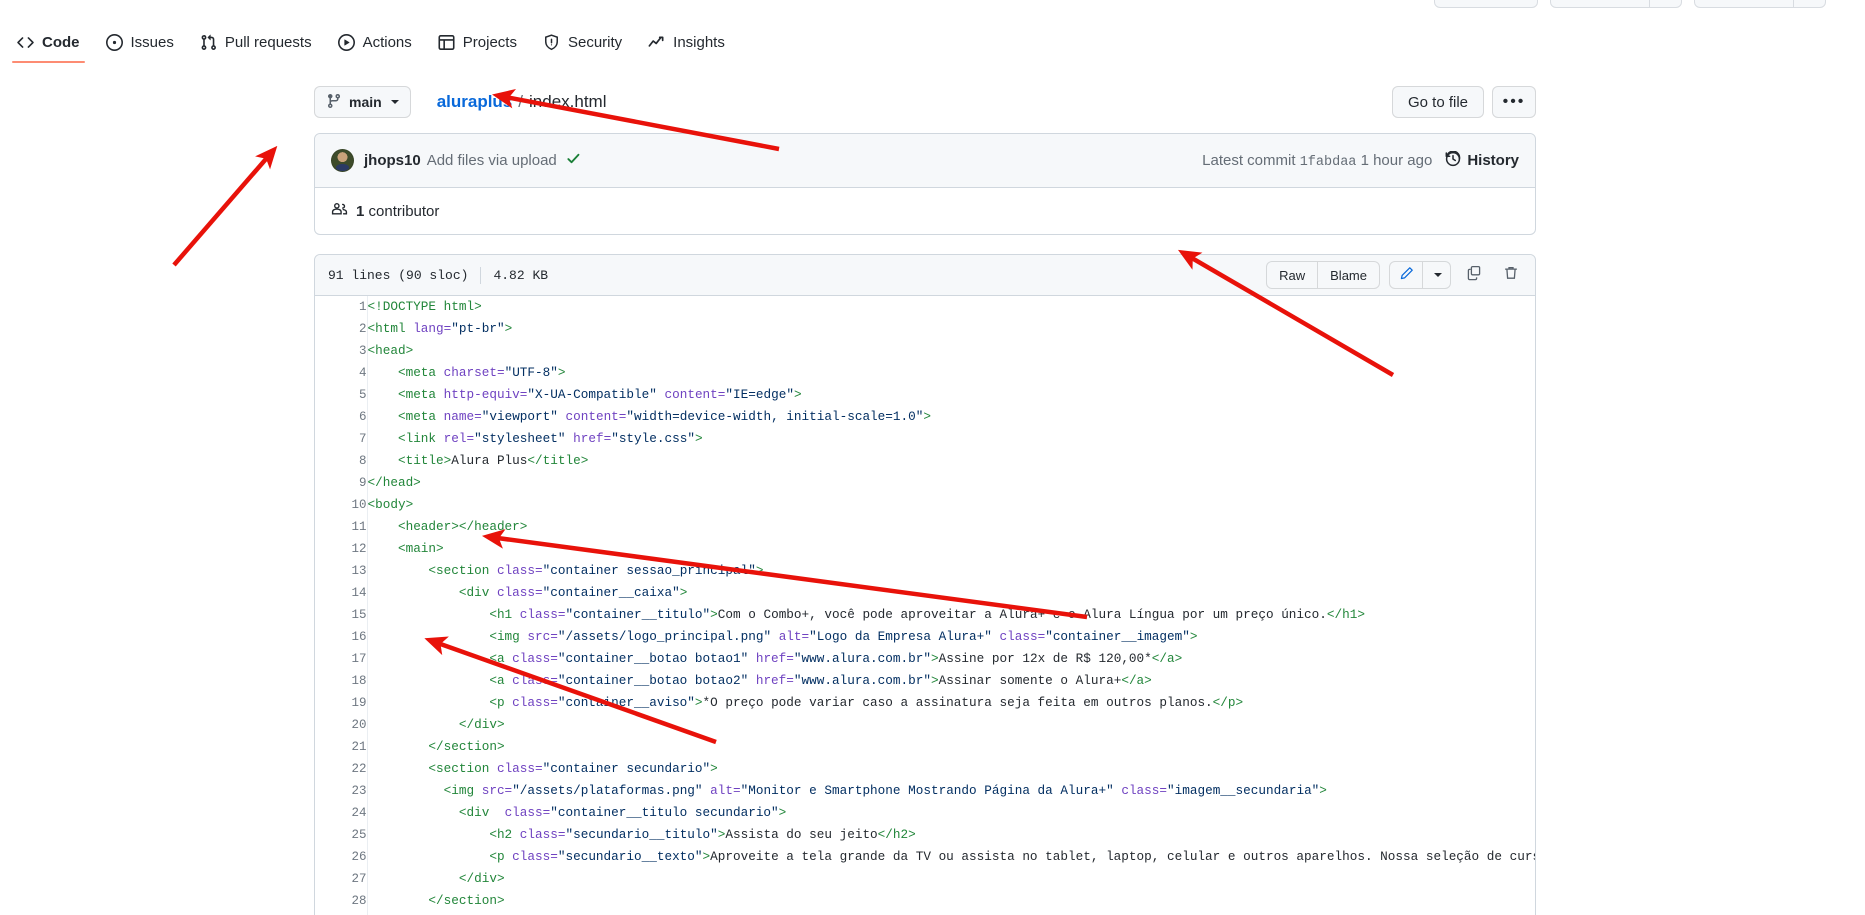 This screenshot has width=1865, height=915. What do you see at coordinates (341, 351) in the screenshot?
I see `line-number: 3` at bounding box center [341, 351].